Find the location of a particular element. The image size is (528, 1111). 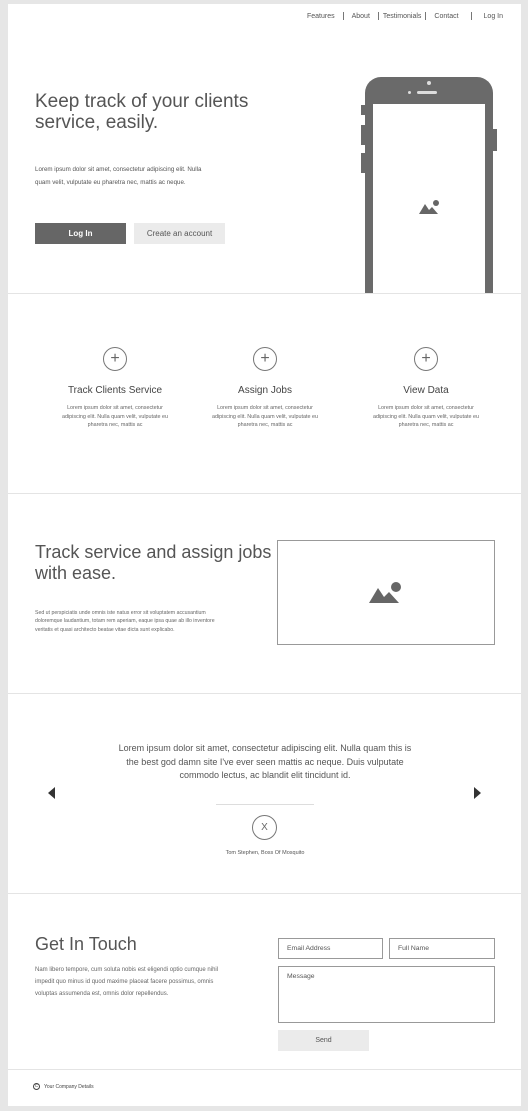

phone-sensor is located at coordinates (409, 92).